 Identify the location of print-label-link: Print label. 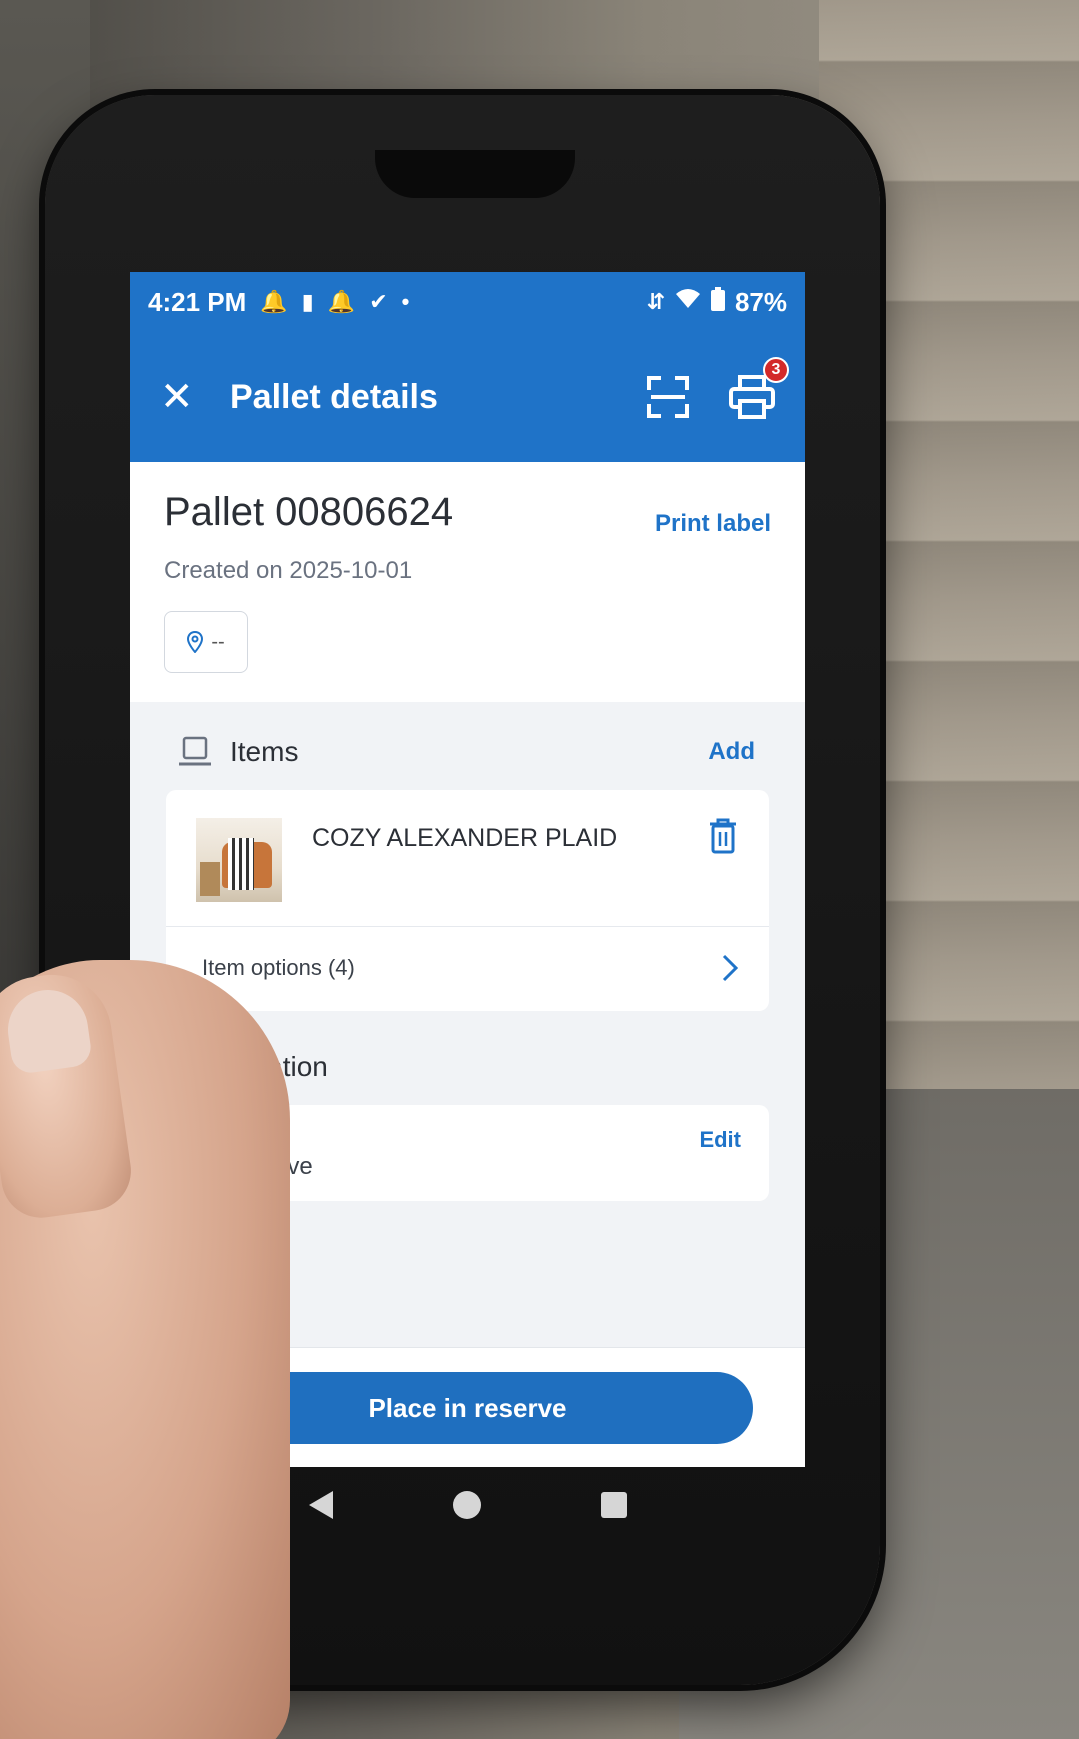
(713, 524).